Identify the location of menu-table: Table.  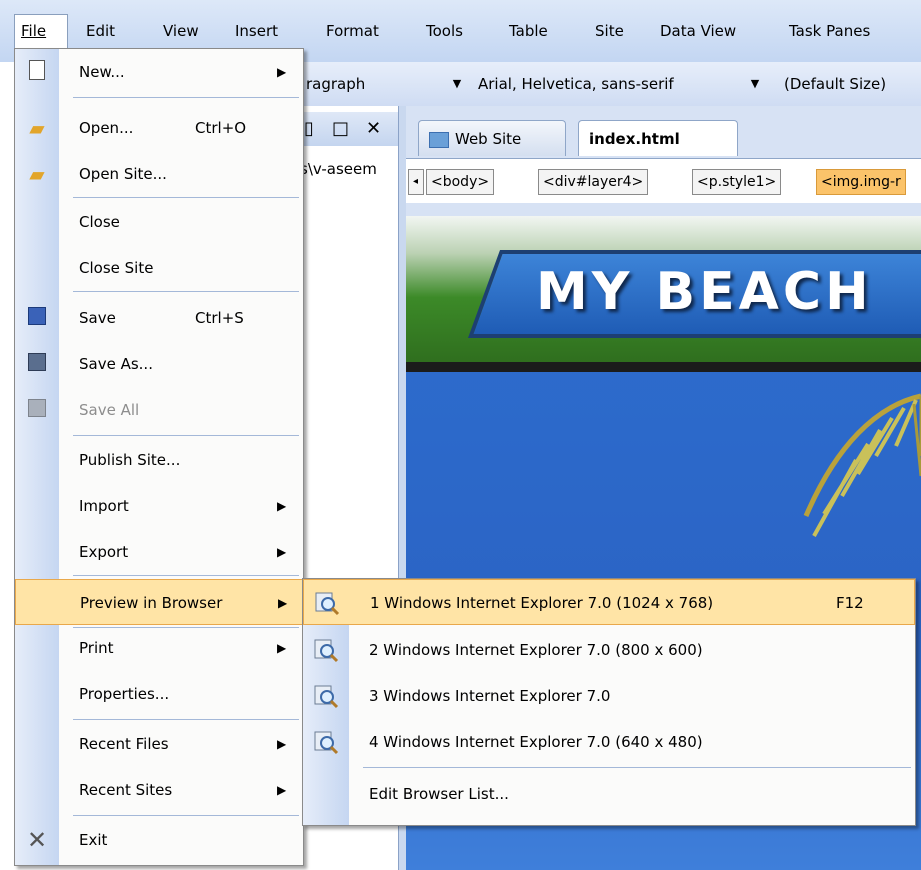
(528, 31).